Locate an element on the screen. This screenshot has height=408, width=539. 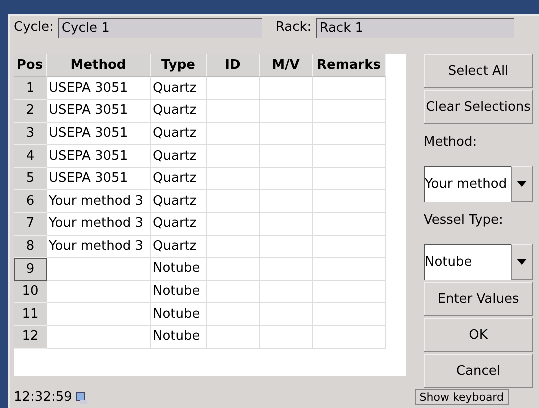
rack-label: Rack: is located at coordinates (294, 28).